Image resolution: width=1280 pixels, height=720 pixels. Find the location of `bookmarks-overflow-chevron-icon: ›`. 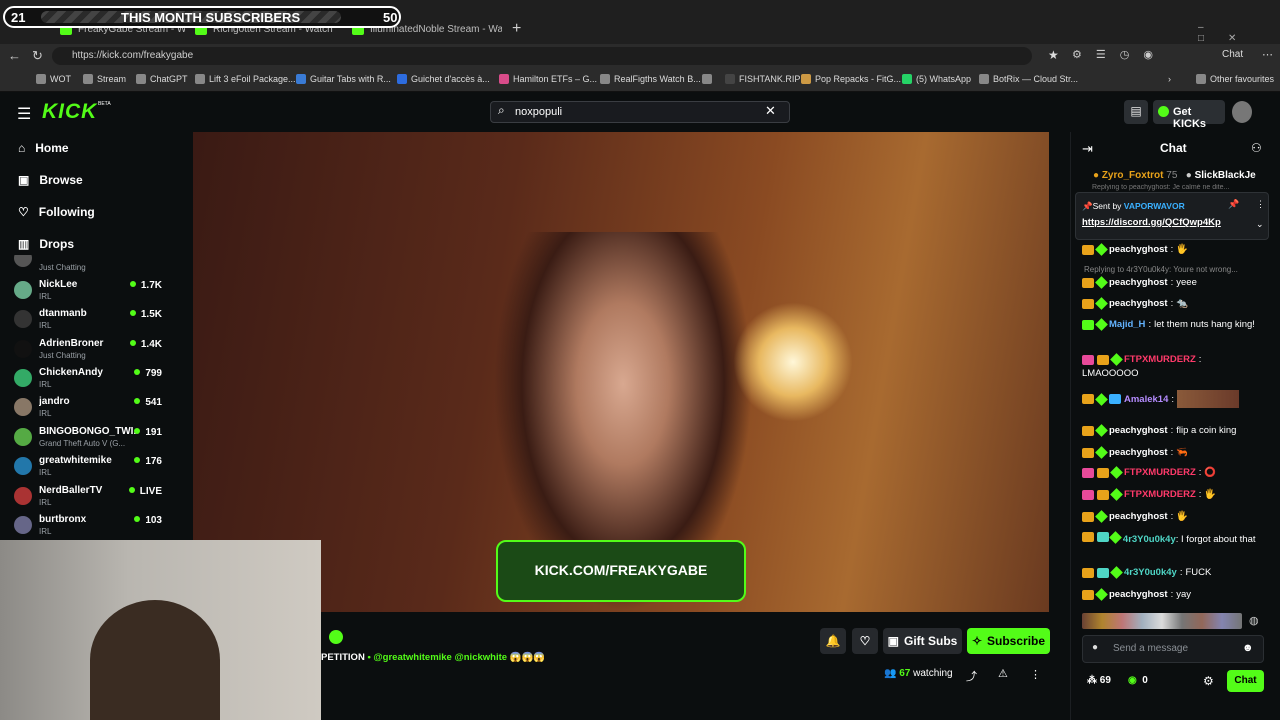

bookmarks-overflow-chevron-icon: › is located at coordinates (1169, 79).